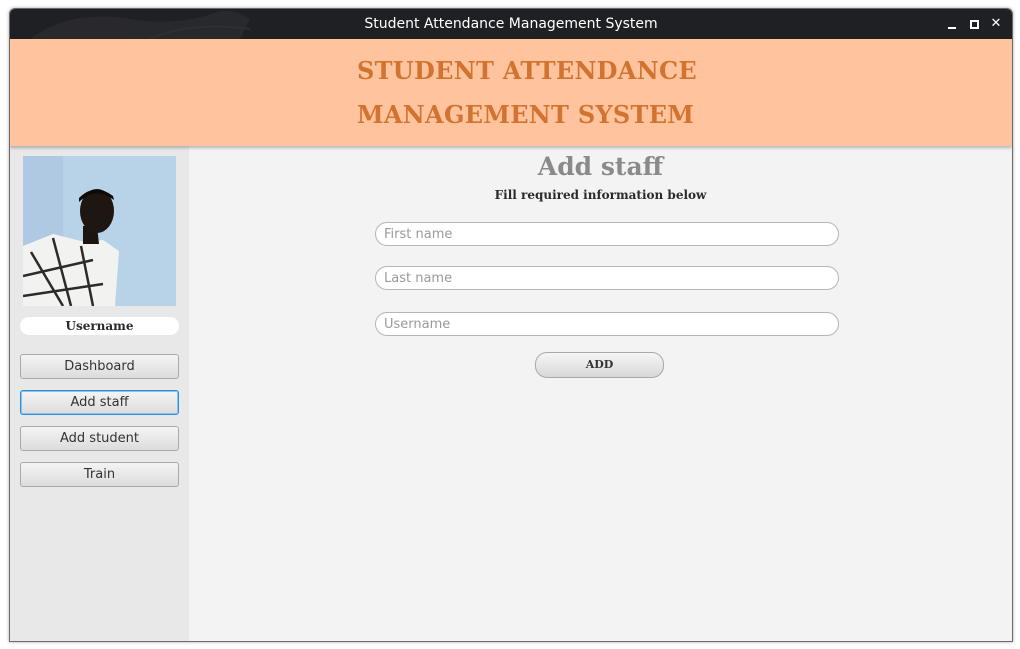  I want to click on profile-photo, so click(99, 231).